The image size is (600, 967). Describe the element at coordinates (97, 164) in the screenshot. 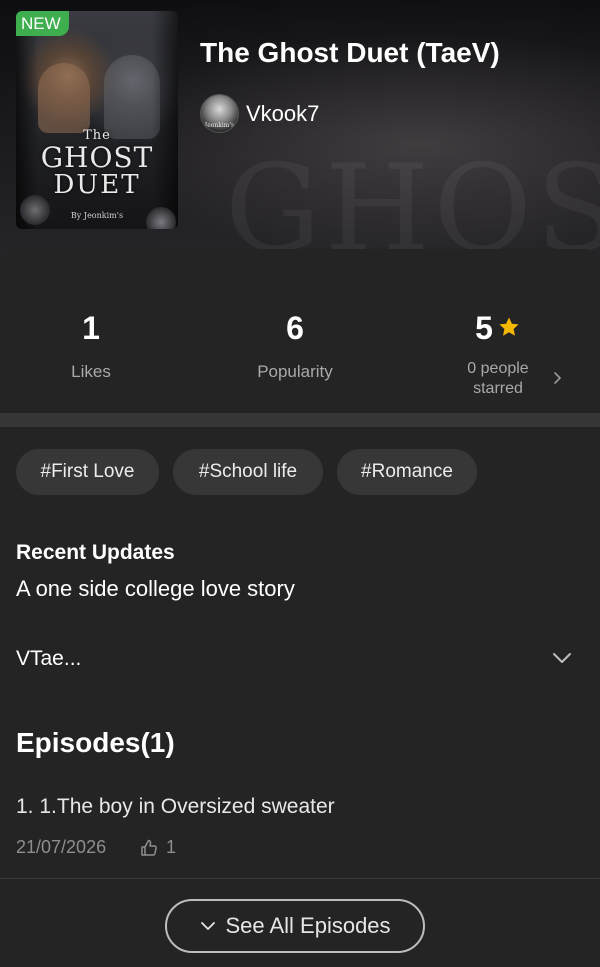

I see `cover-title-art: The GHOST DUET` at that location.